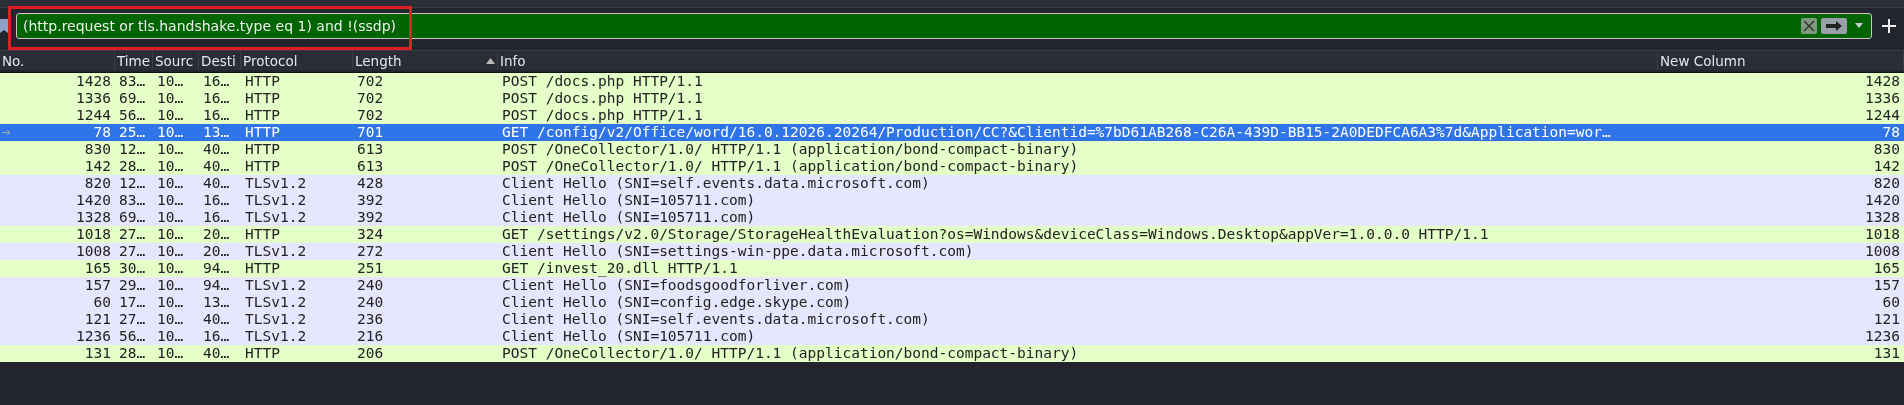  I want to click on table-cell-text: 392, so click(370, 200).